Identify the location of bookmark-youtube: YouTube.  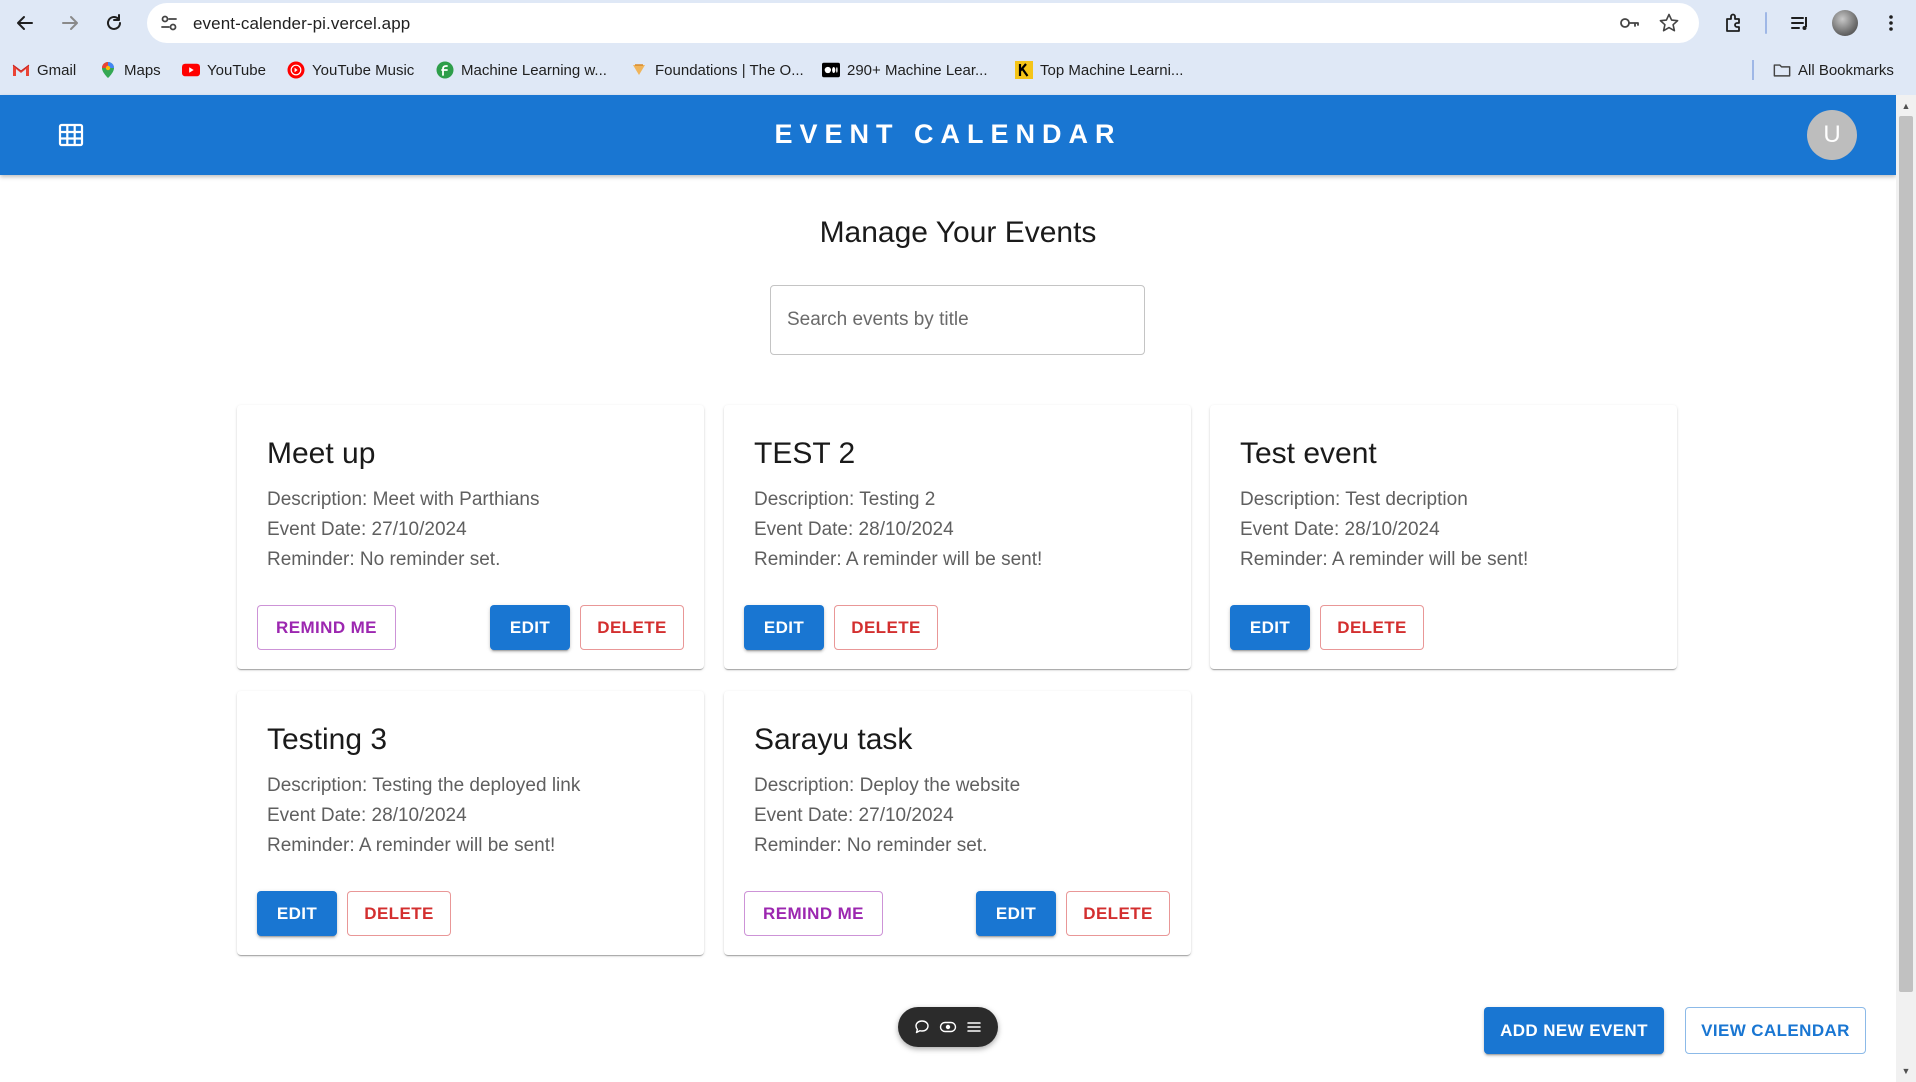
(224, 70).